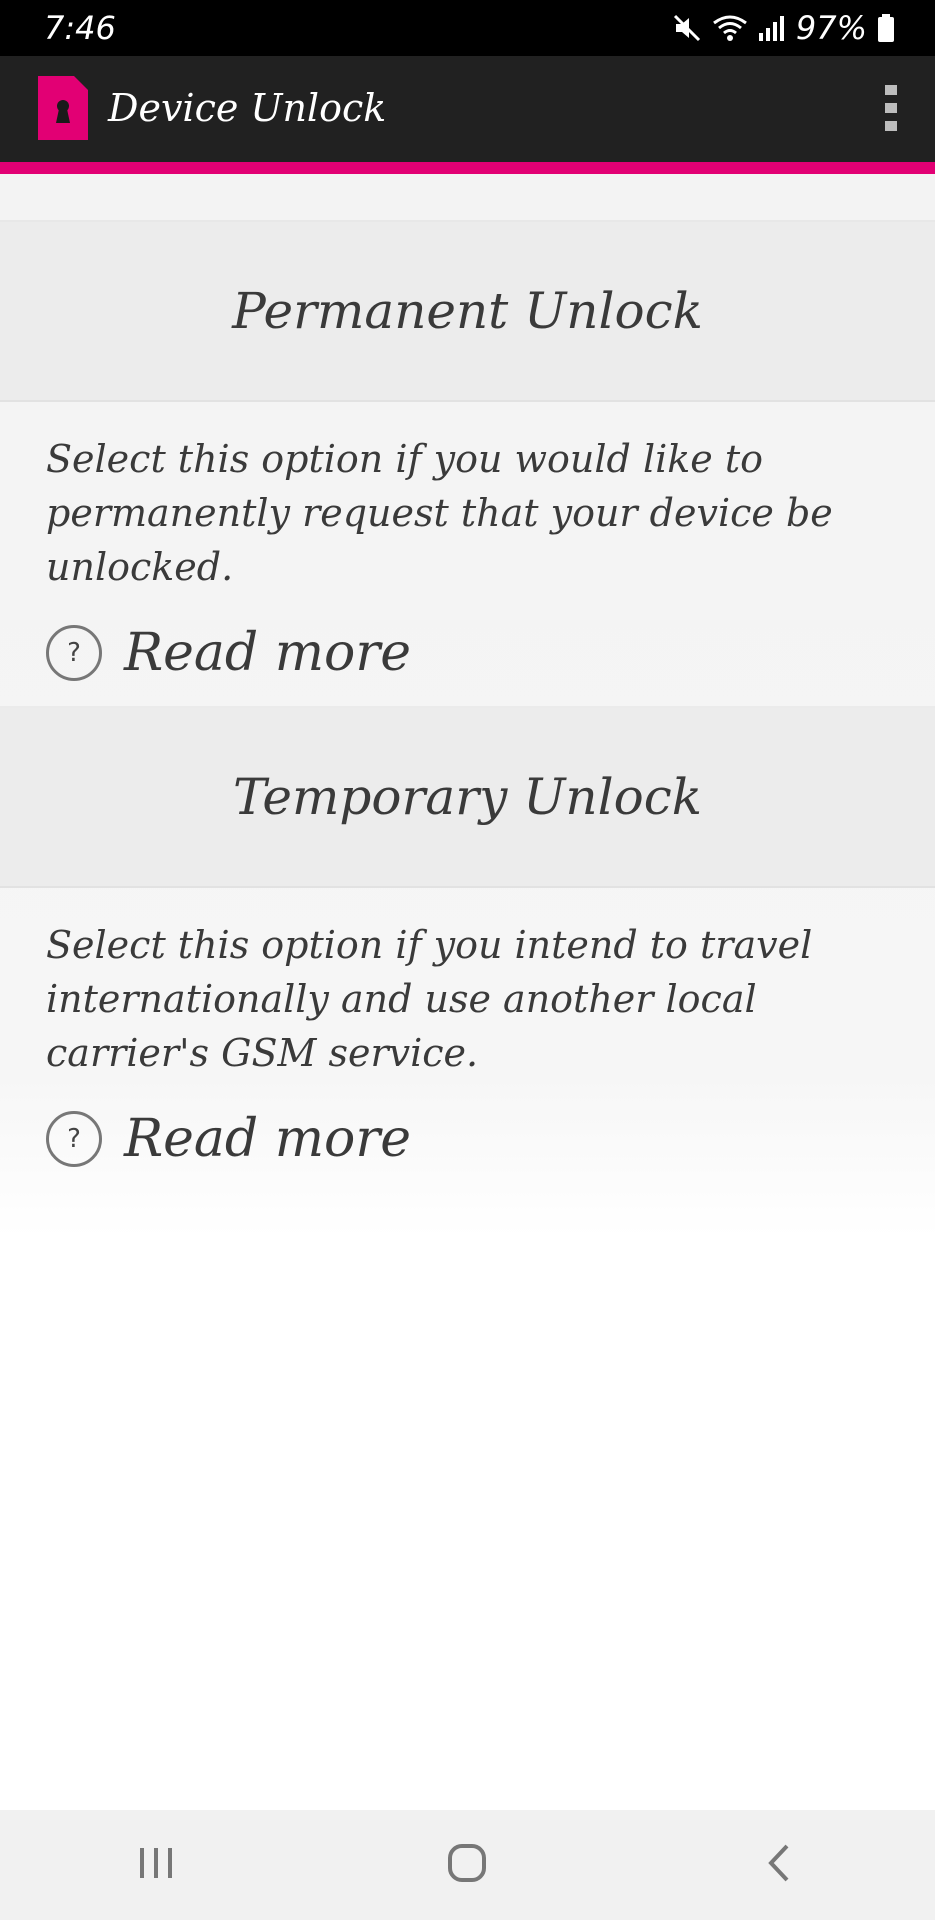  I want to click on option-title: Temporary Unlock, so click(467, 797).